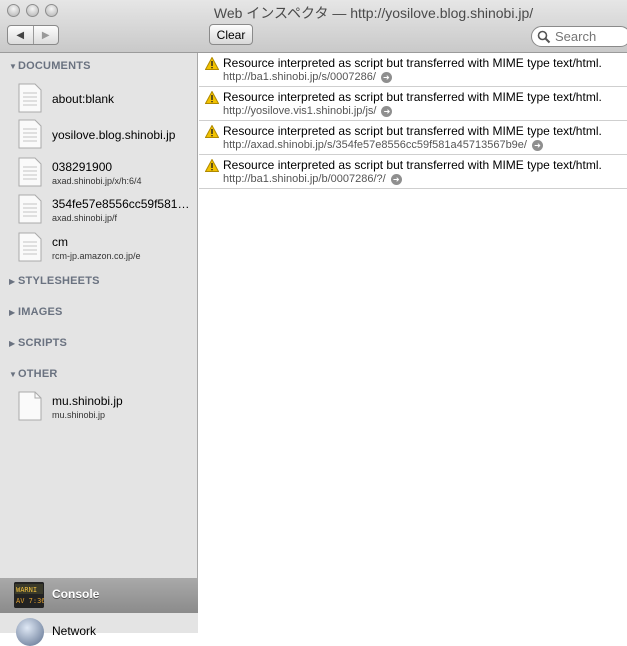 The height and width of the screenshot is (646, 627). I want to click on search-field, so click(579, 36).